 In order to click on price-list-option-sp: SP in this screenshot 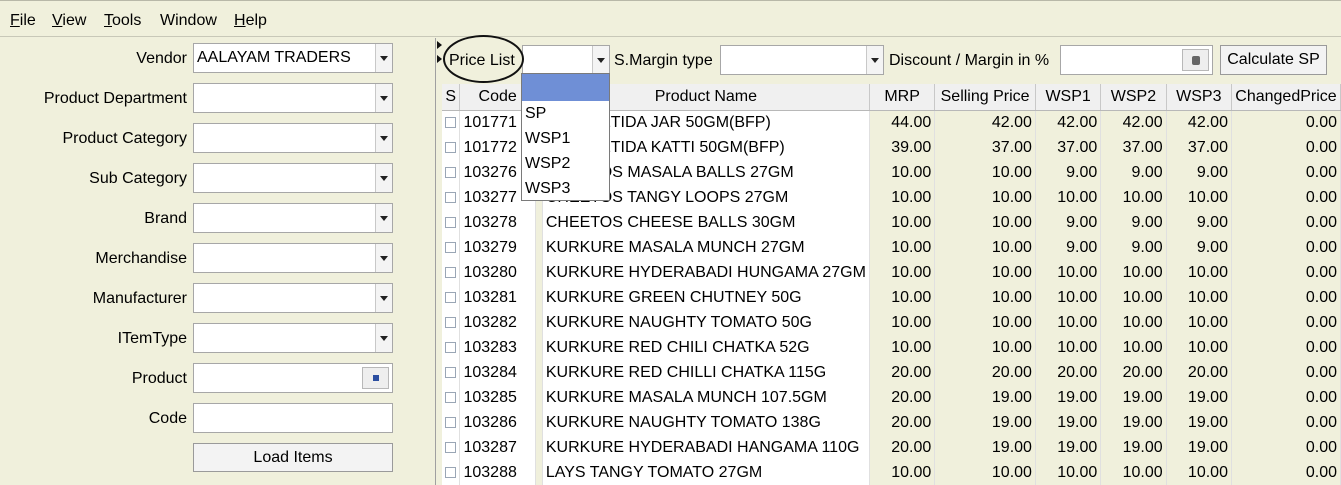, I will do `click(565, 113)`.